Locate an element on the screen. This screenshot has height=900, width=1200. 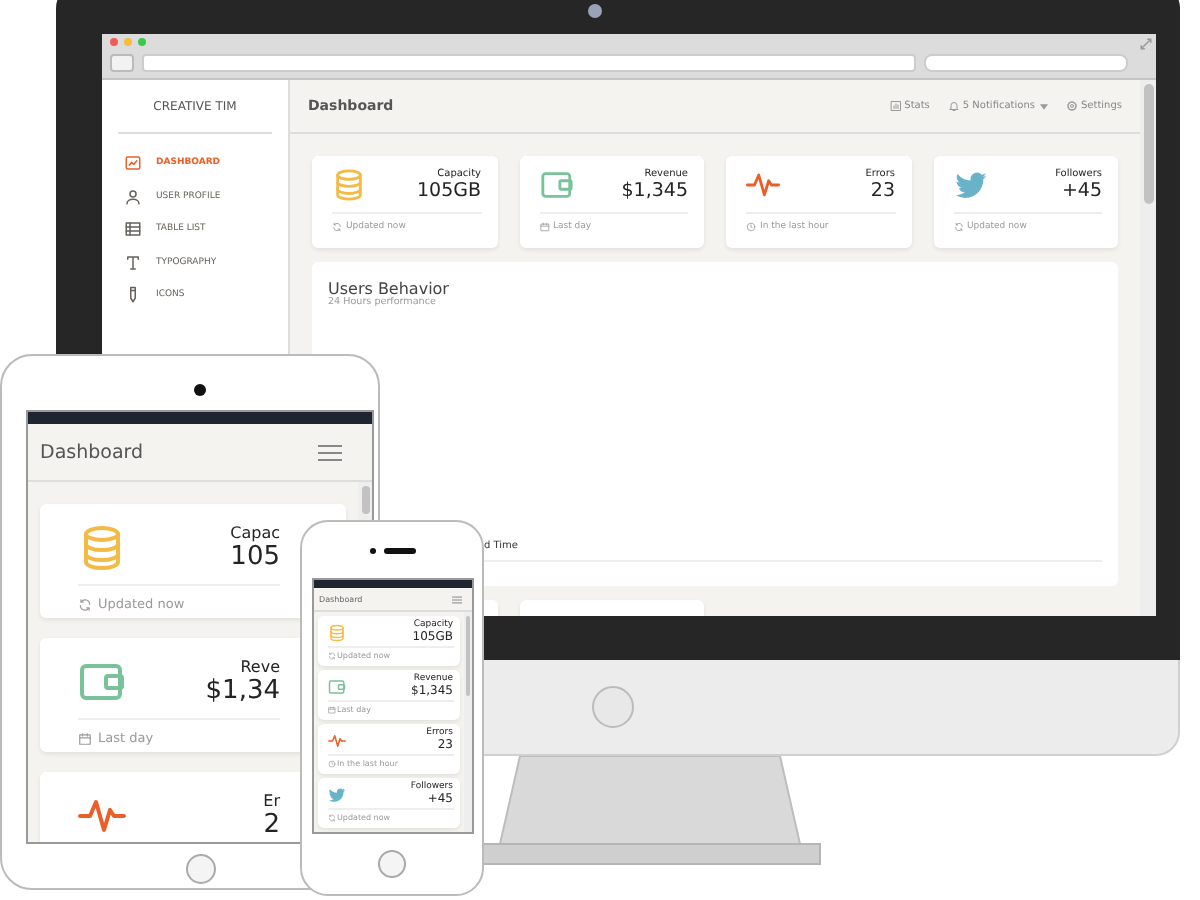
back-forward-buttons is located at coordinates (122, 63).